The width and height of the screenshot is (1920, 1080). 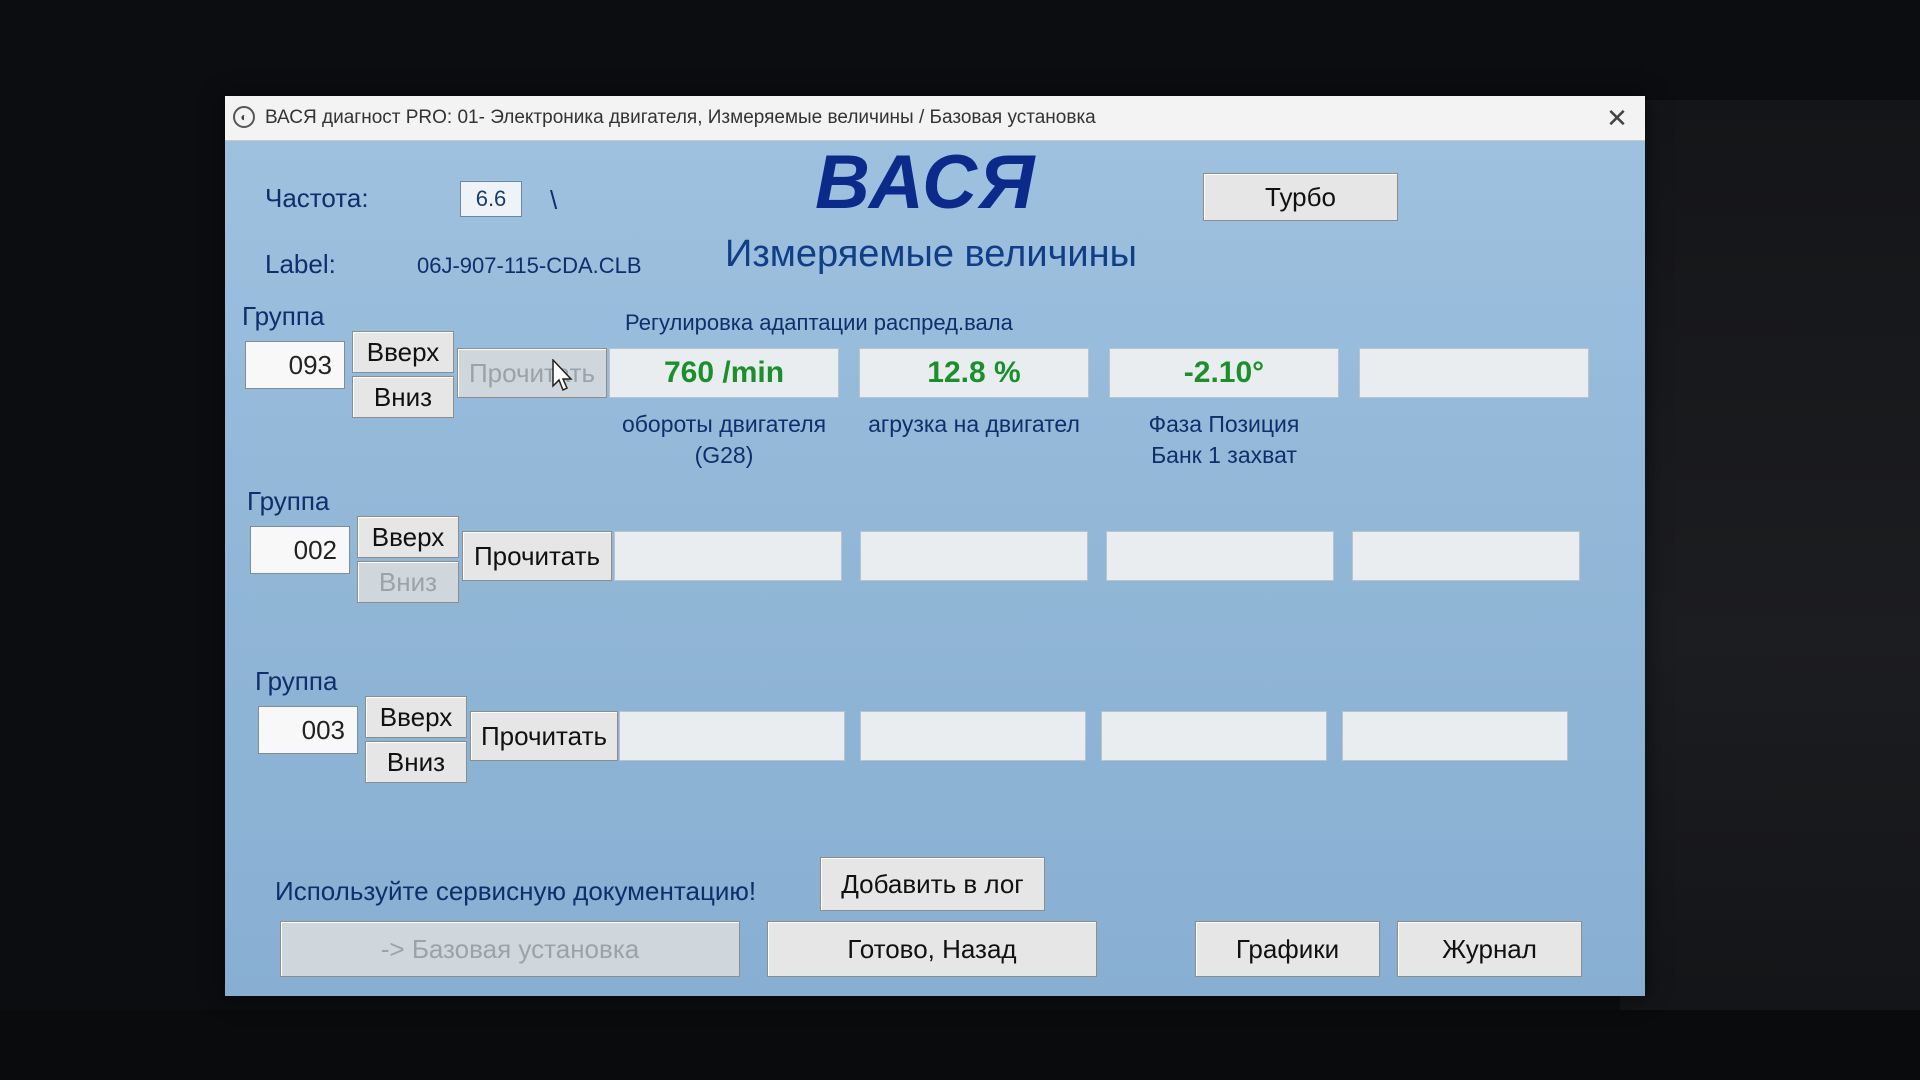 I want to click on group-1-value-2: 12.8 %, so click(x=974, y=373).